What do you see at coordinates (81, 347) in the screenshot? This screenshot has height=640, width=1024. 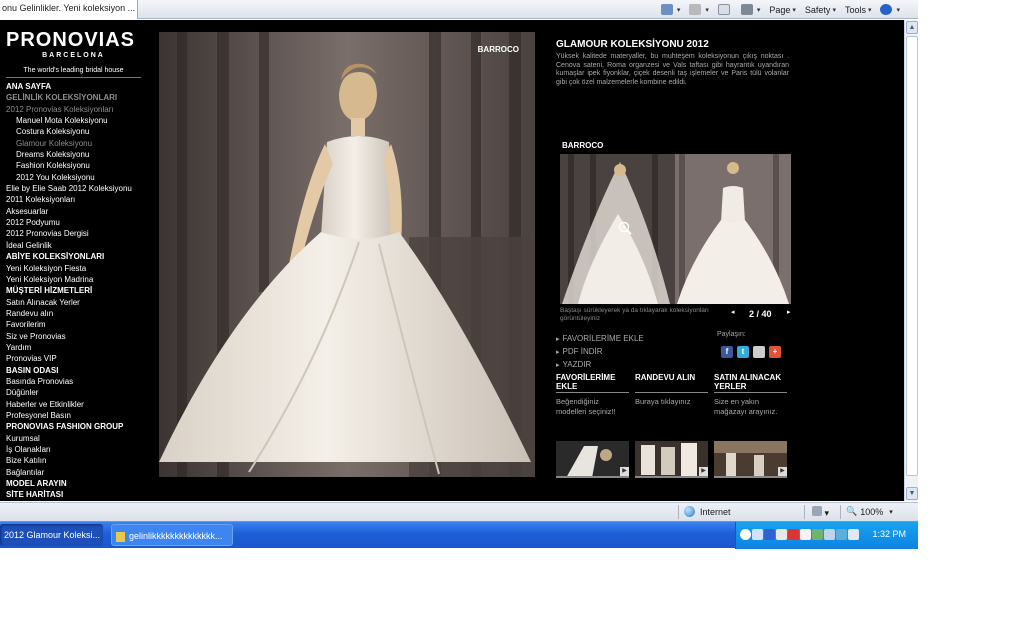 I see `nav-item: Yardım` at bounding box center [81, 347].